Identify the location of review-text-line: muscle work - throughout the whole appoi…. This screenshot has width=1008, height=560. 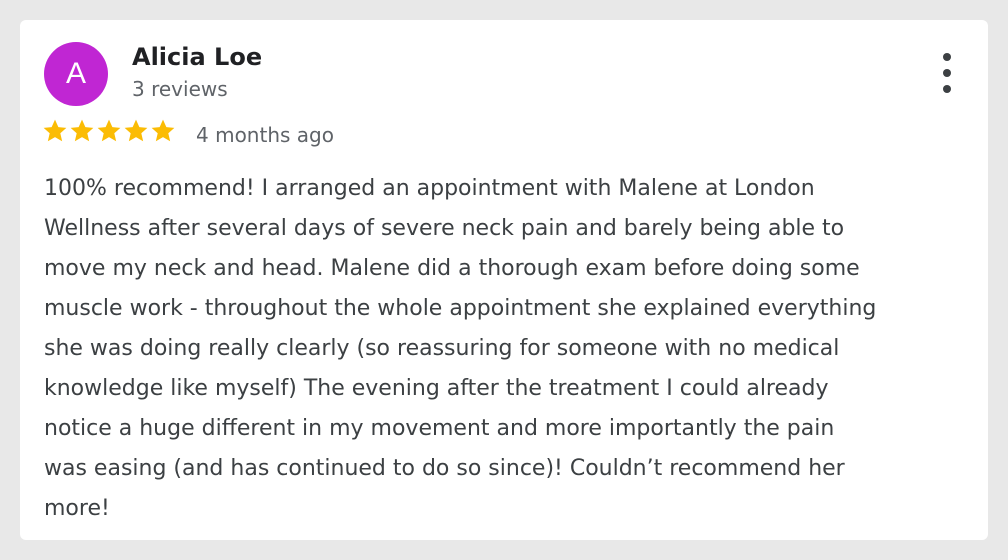
(460, 308).